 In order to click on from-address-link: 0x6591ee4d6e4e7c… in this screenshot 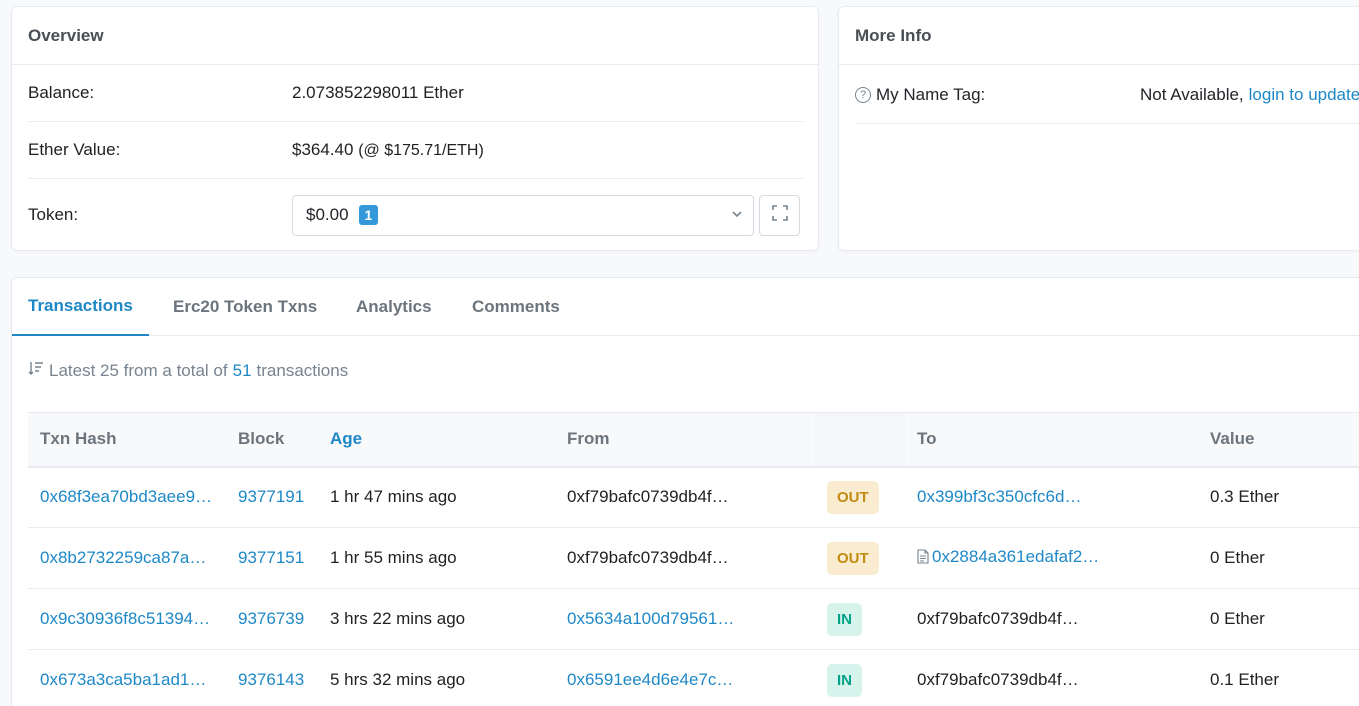, I will do `click(650, 679)`.